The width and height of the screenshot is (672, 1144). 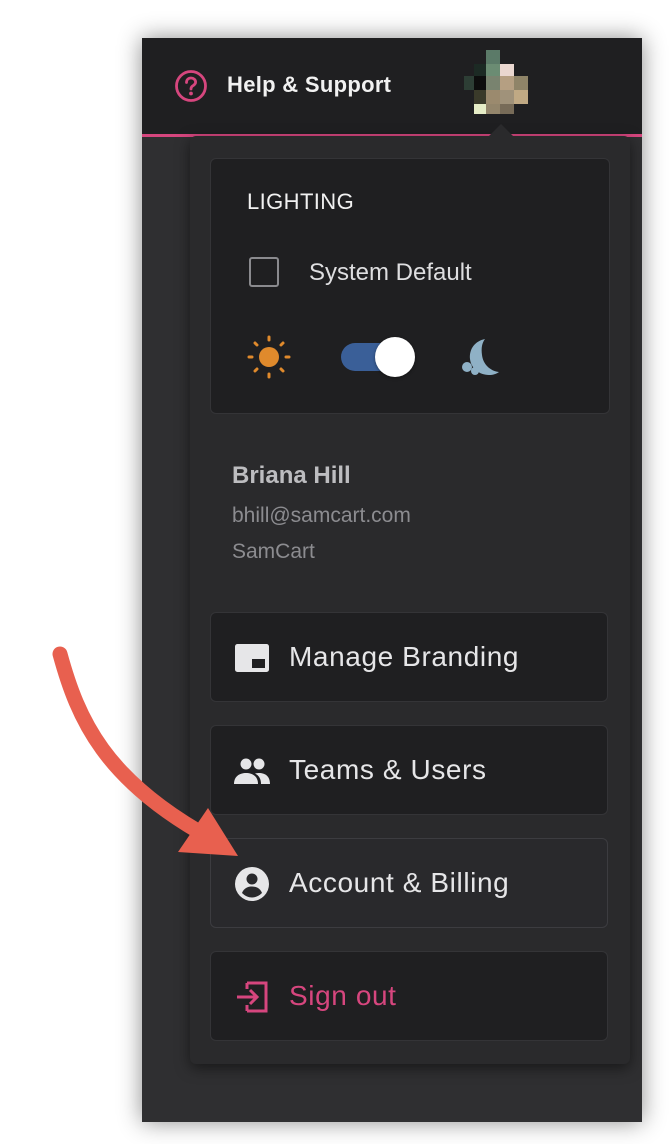 I want to click on dropdown-pointer, so click(x=501, y=130).